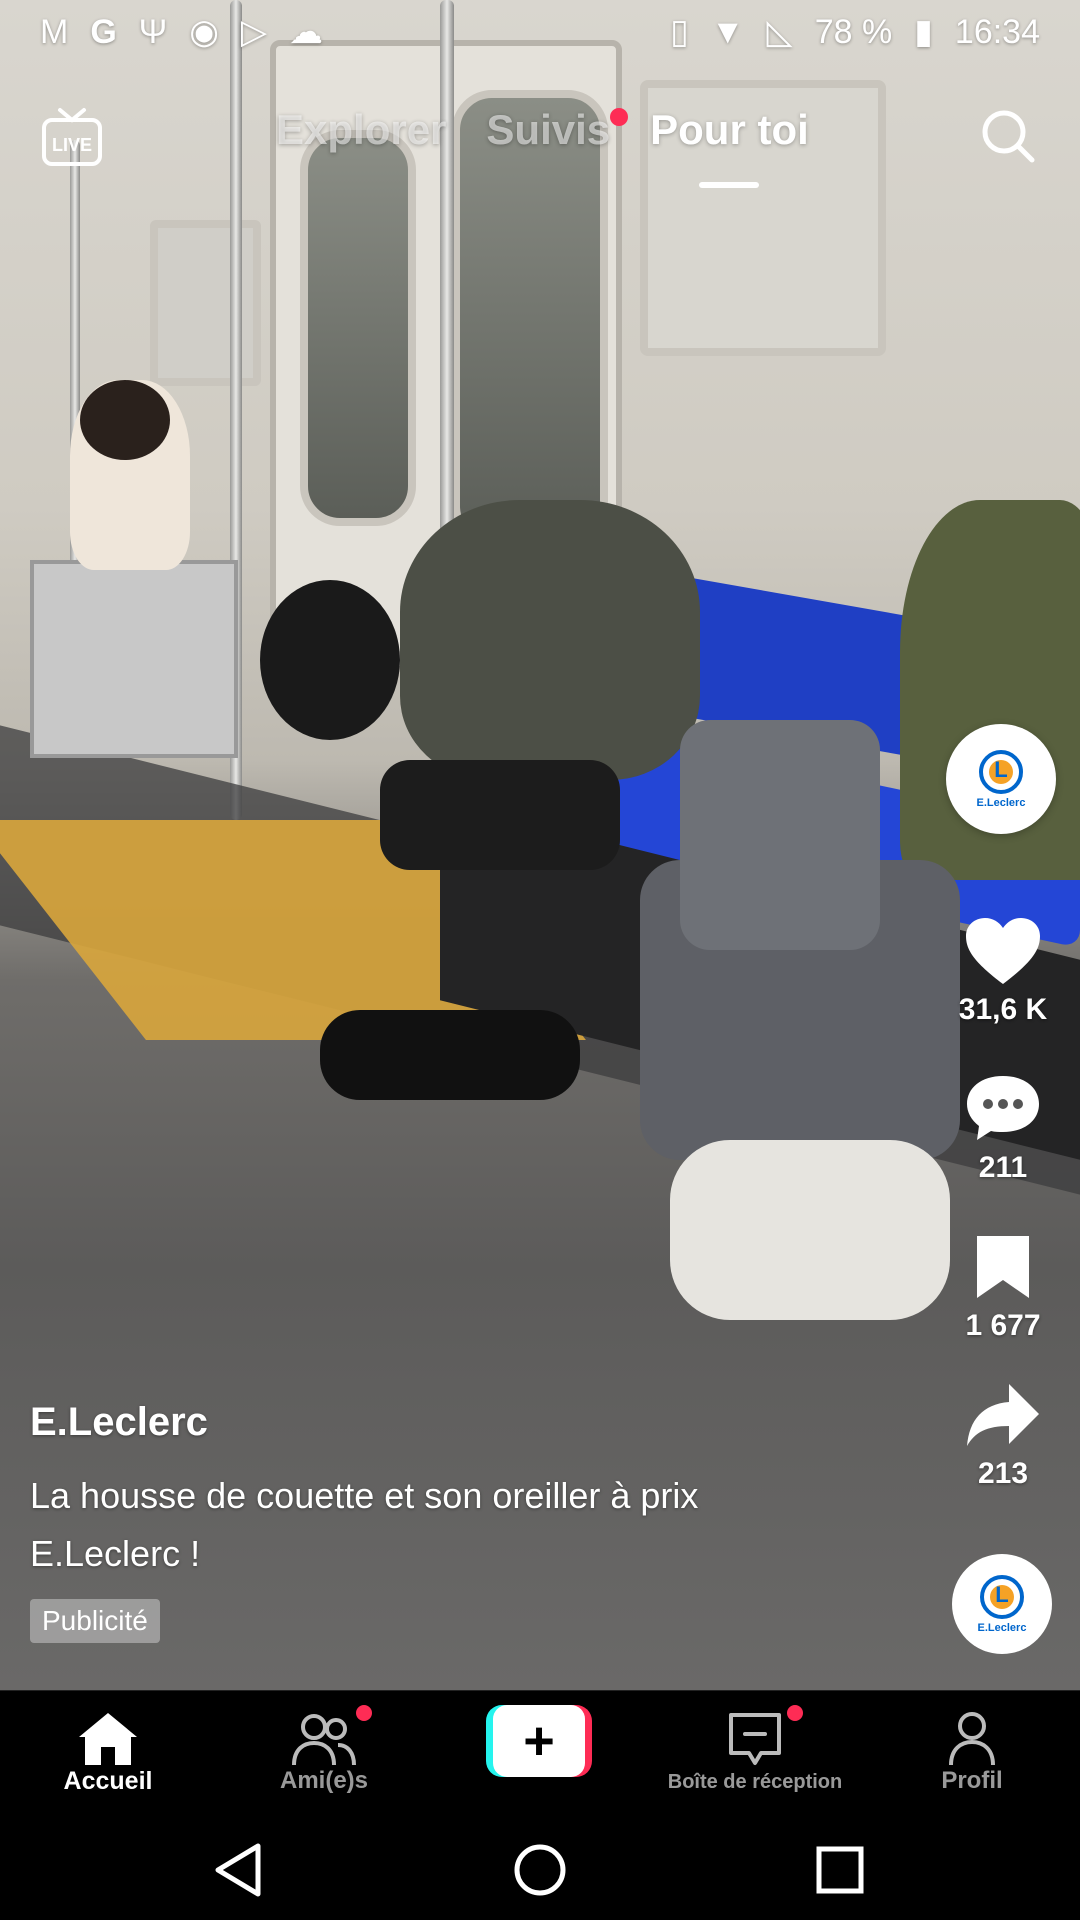  I want to click on tab-suivis: Suivis, so click(557, 130).